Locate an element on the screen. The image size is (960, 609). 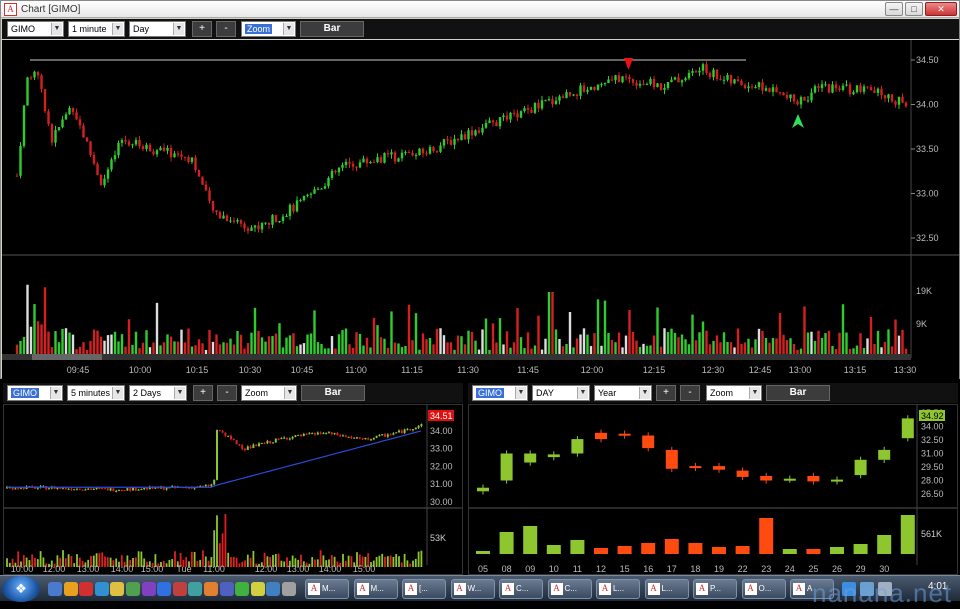
minimize-button: — is located at coordinates (894, 9).